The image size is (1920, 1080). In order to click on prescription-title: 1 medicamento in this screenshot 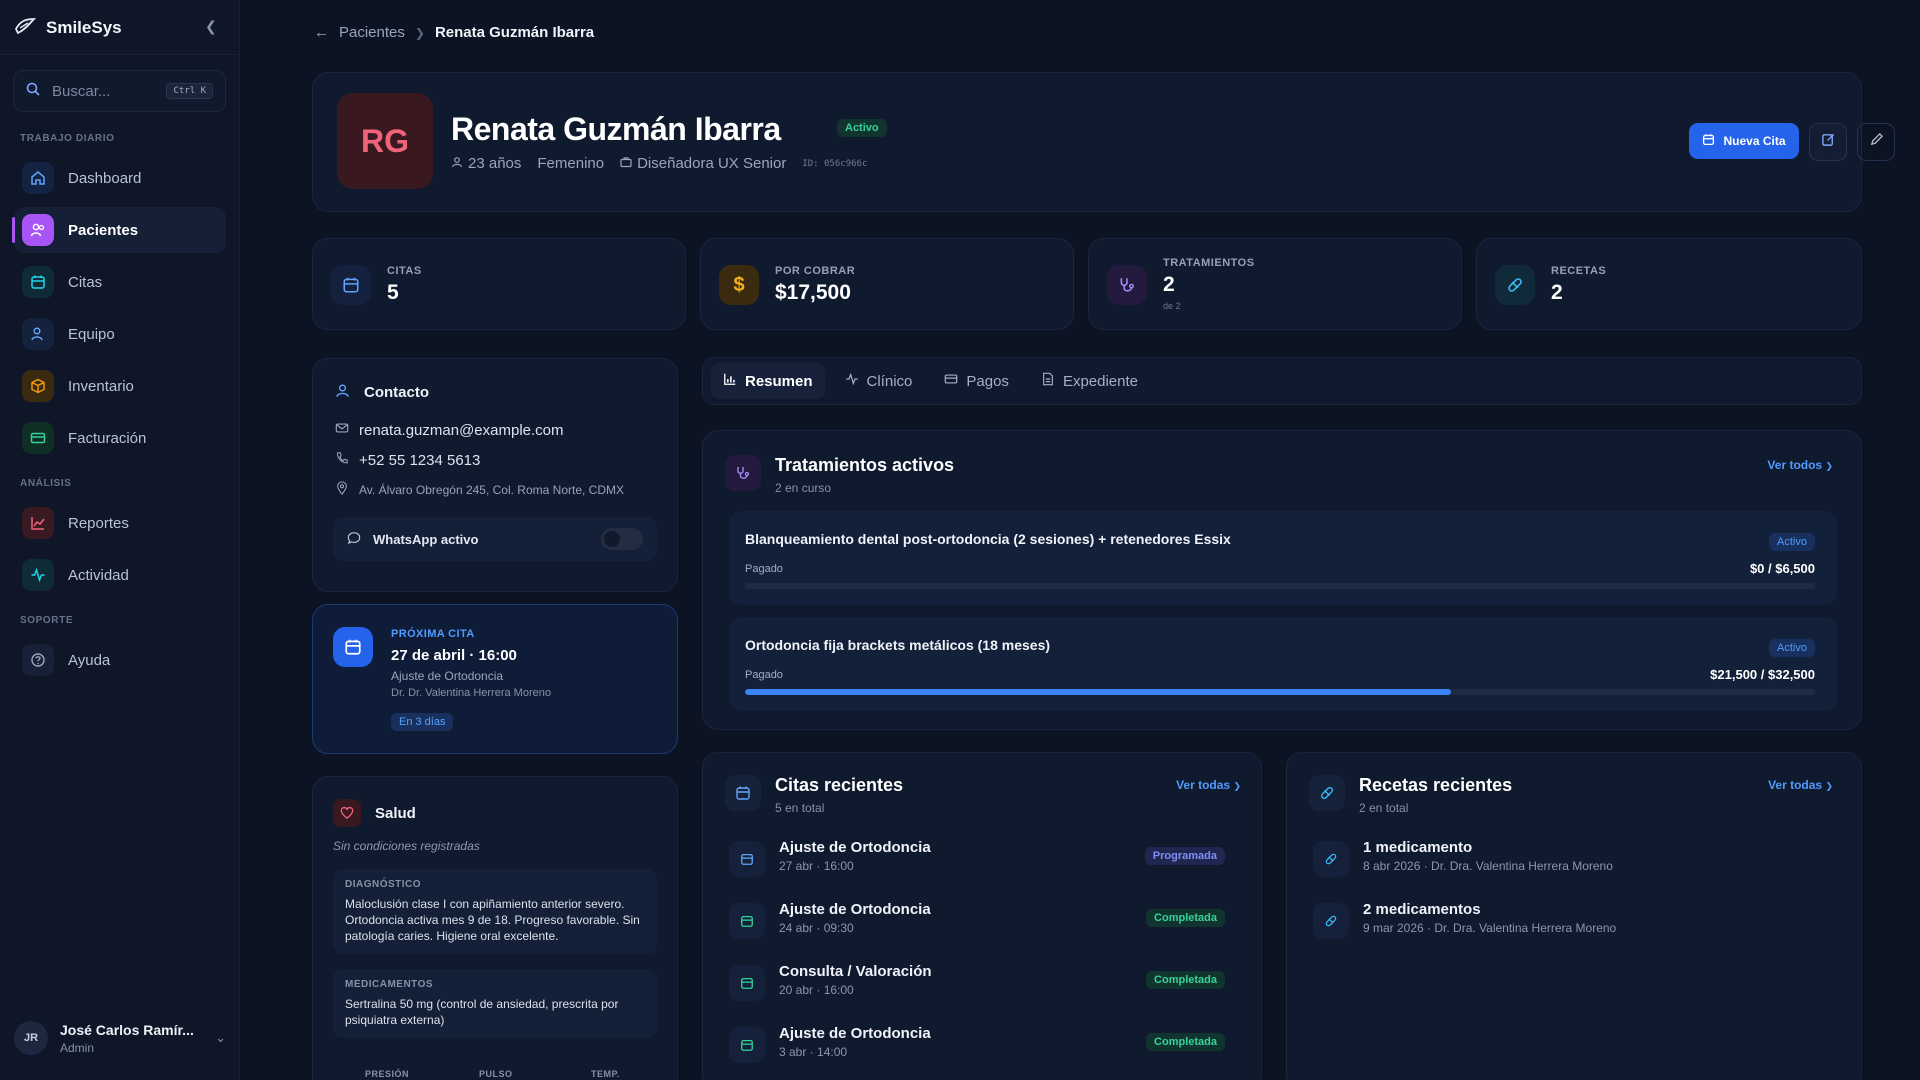, I will do `click(1418, 847)`.